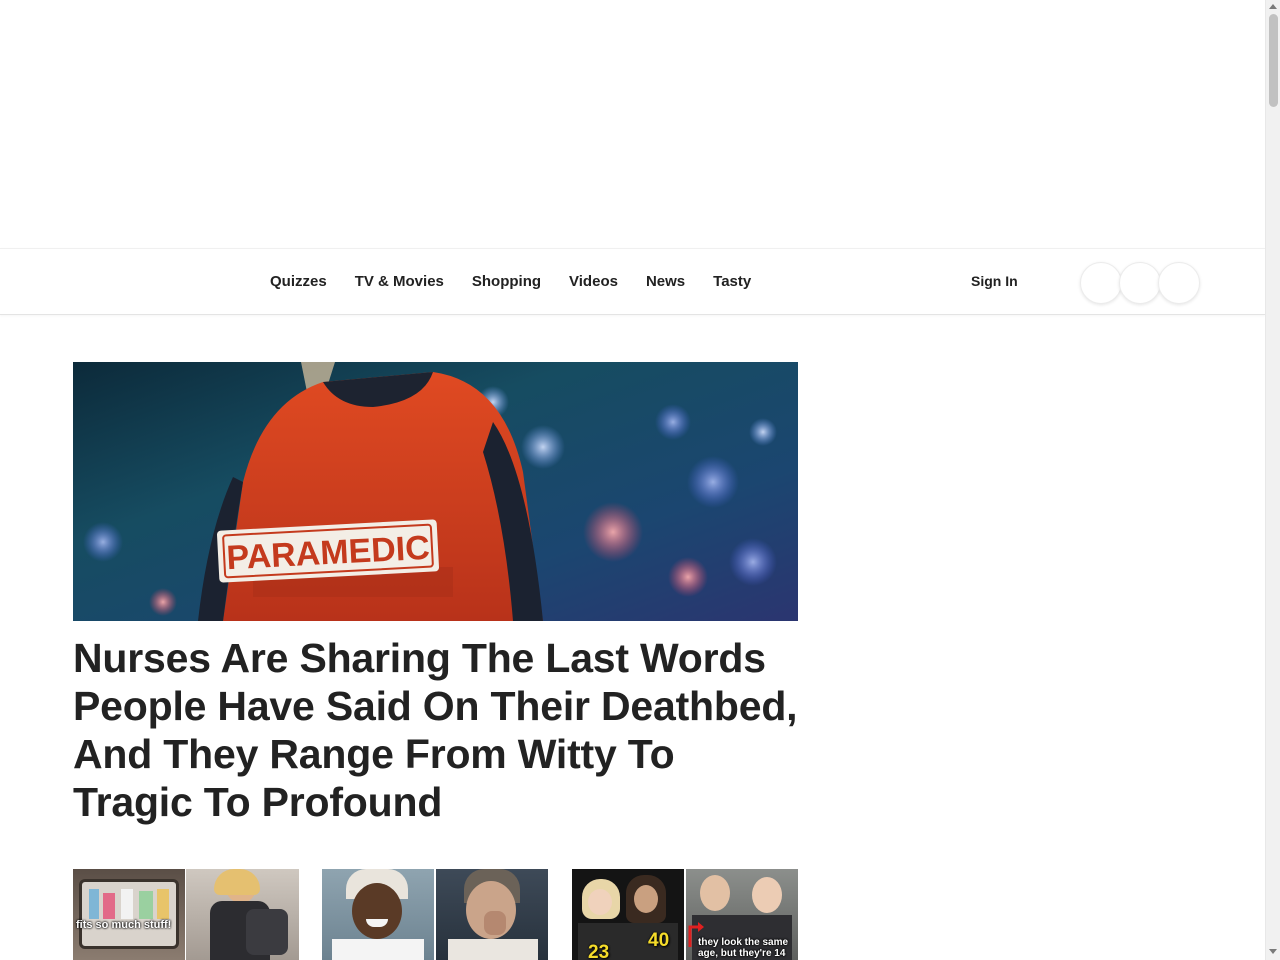 This screenshot has height=960, width=1280. I want to click on thumb3-age-left: 23, so click(599, 951).